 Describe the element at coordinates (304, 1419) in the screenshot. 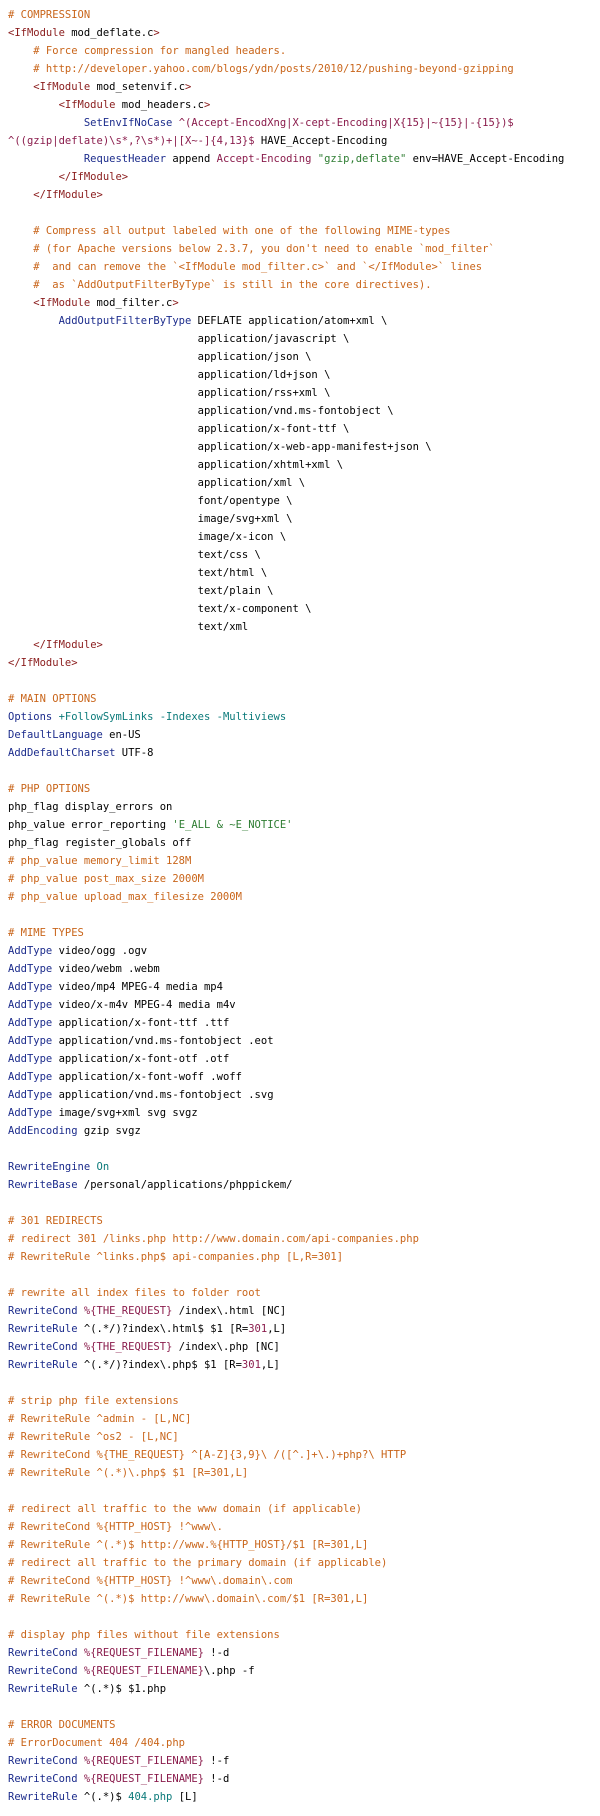

I see `code-line: # RewriteRule ^admin - [L,NC]` at that location.